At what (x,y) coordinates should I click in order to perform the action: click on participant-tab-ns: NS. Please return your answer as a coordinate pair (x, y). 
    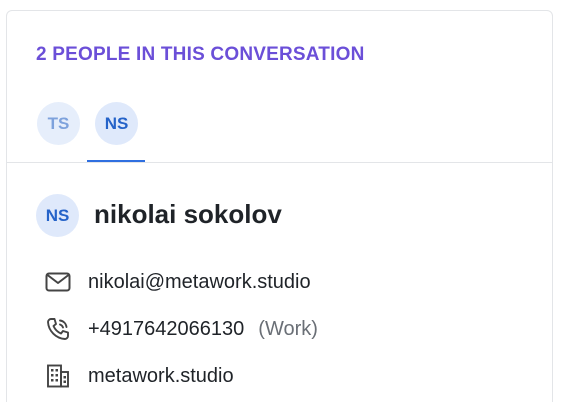
    Looking at the image, I should click on (116, 131).